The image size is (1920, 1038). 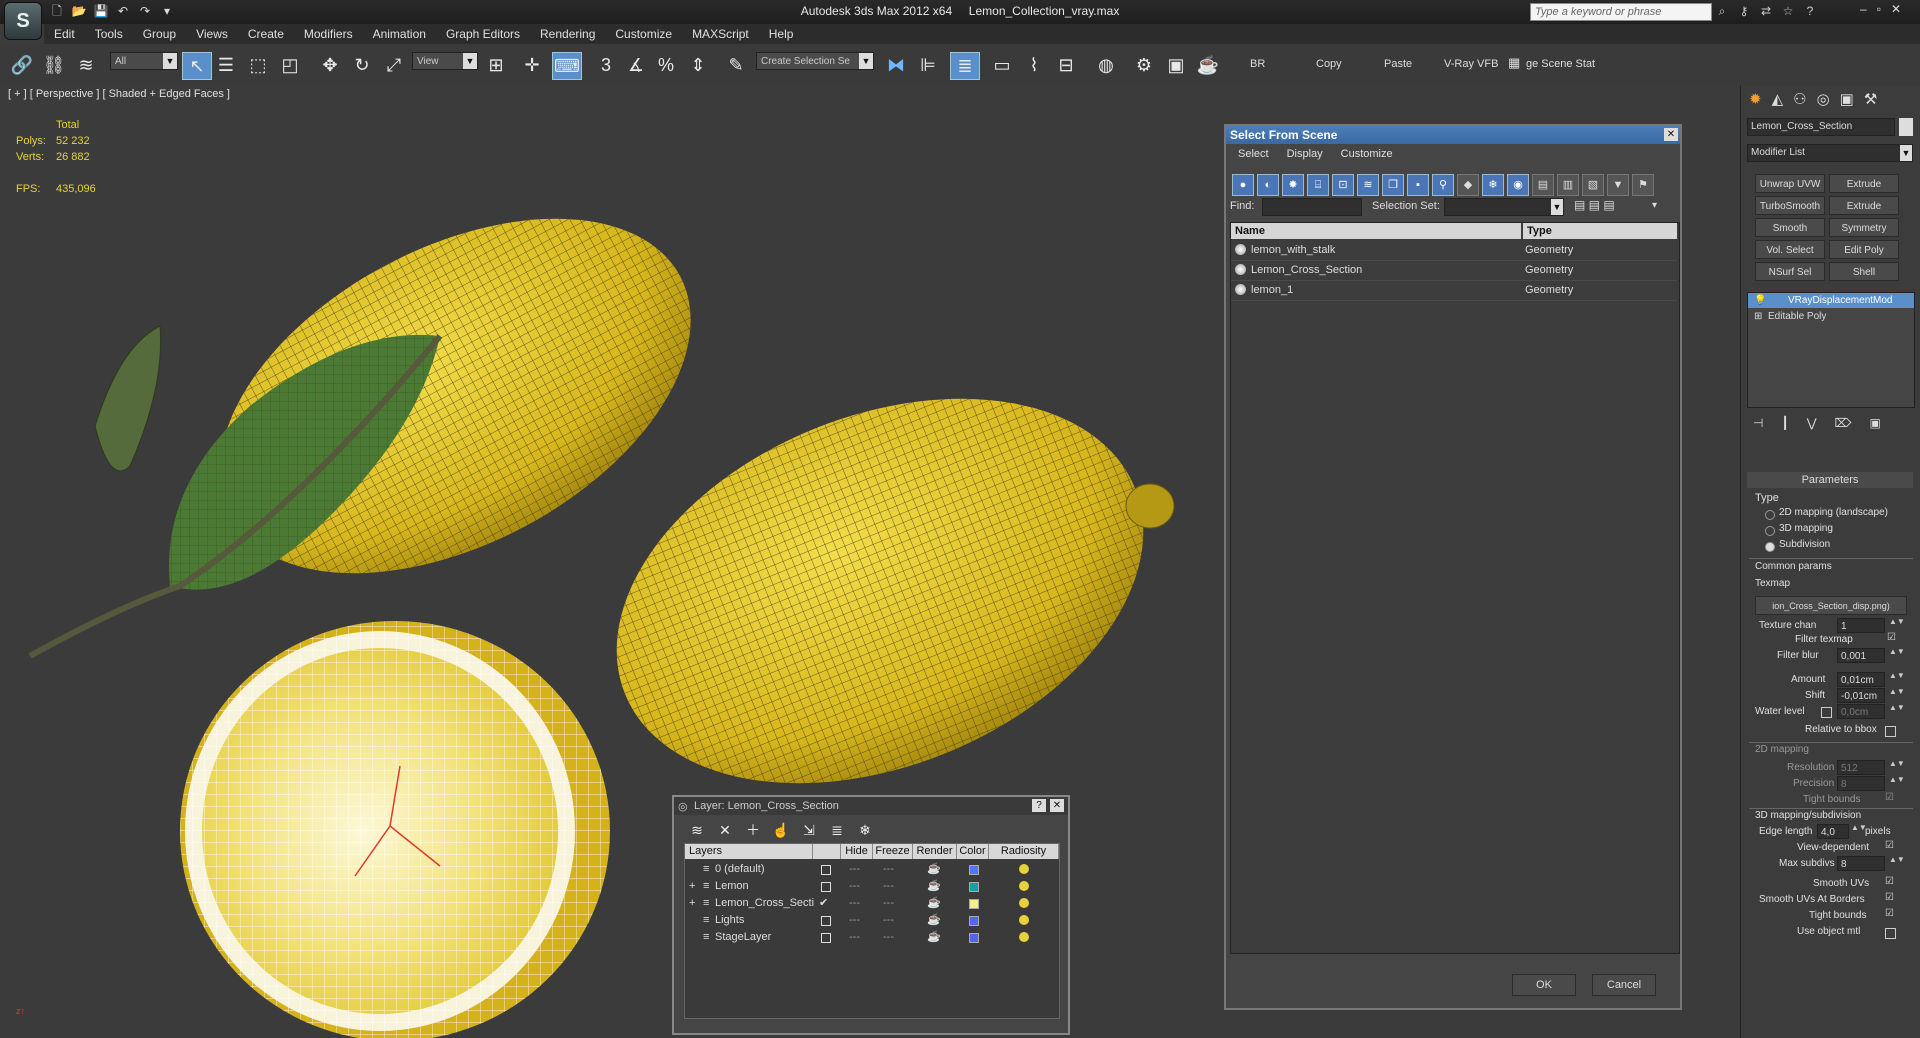 I want to click on column-header-name: Name, so click(x=1376, y=231).